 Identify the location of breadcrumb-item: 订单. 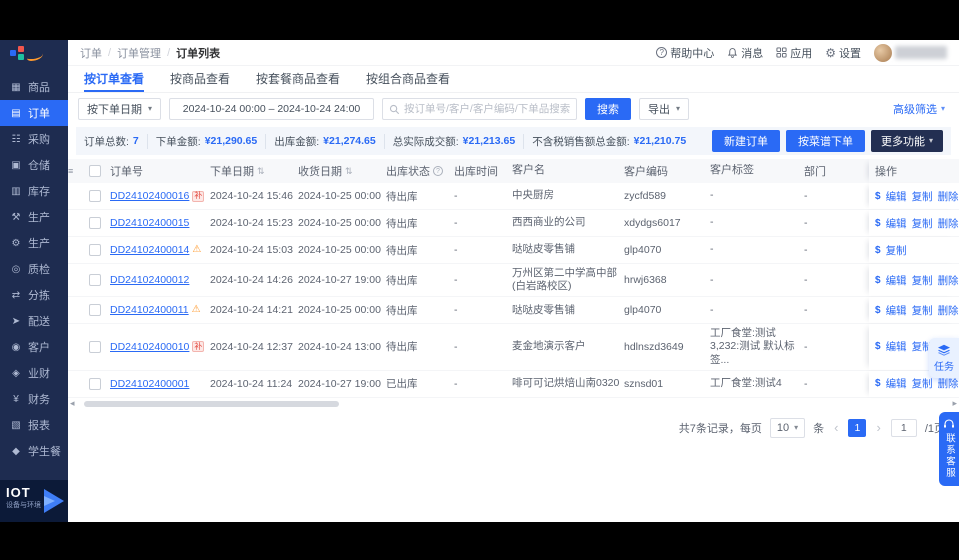
(91, 53).